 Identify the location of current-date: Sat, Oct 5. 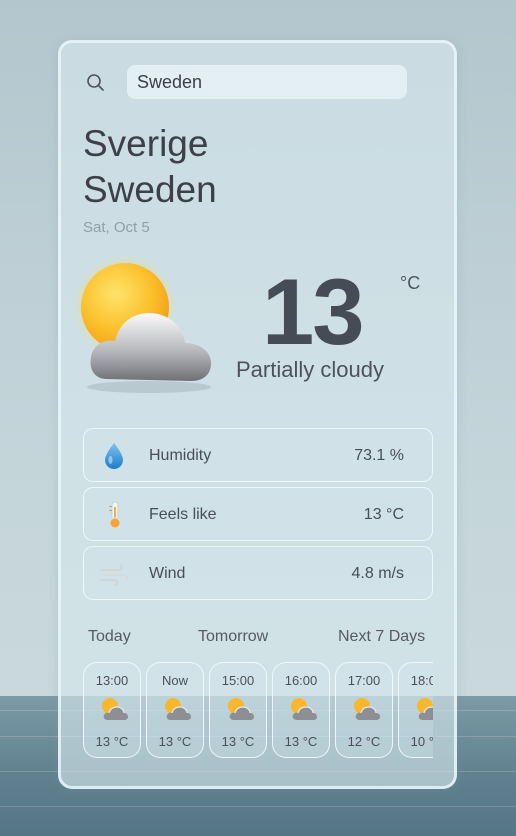
(116, 227).